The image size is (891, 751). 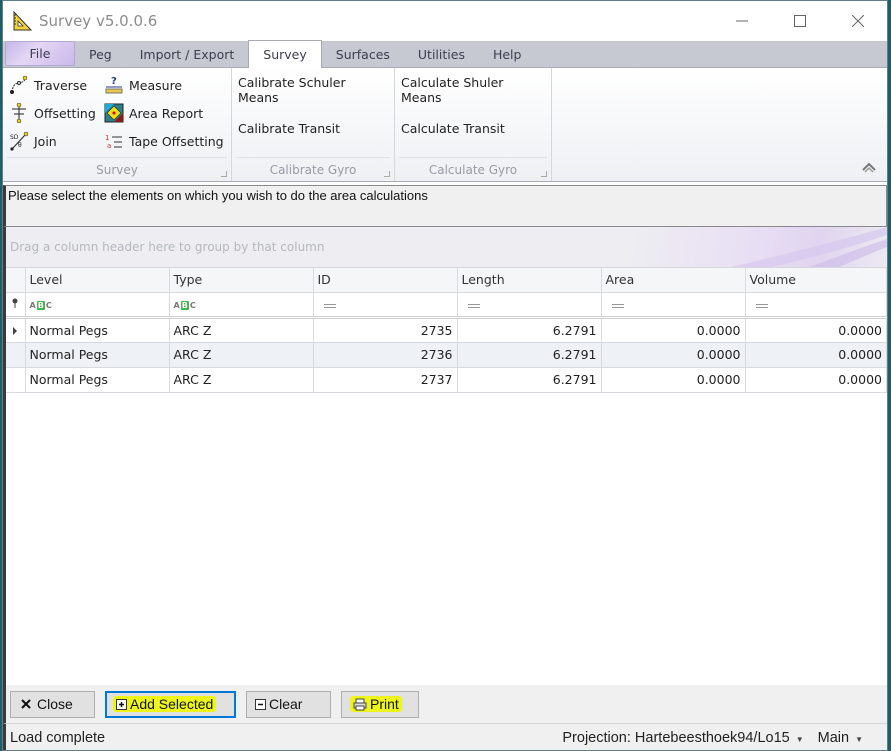 I want to click on measure-button: ? Measure, so click(x=164, y=85).